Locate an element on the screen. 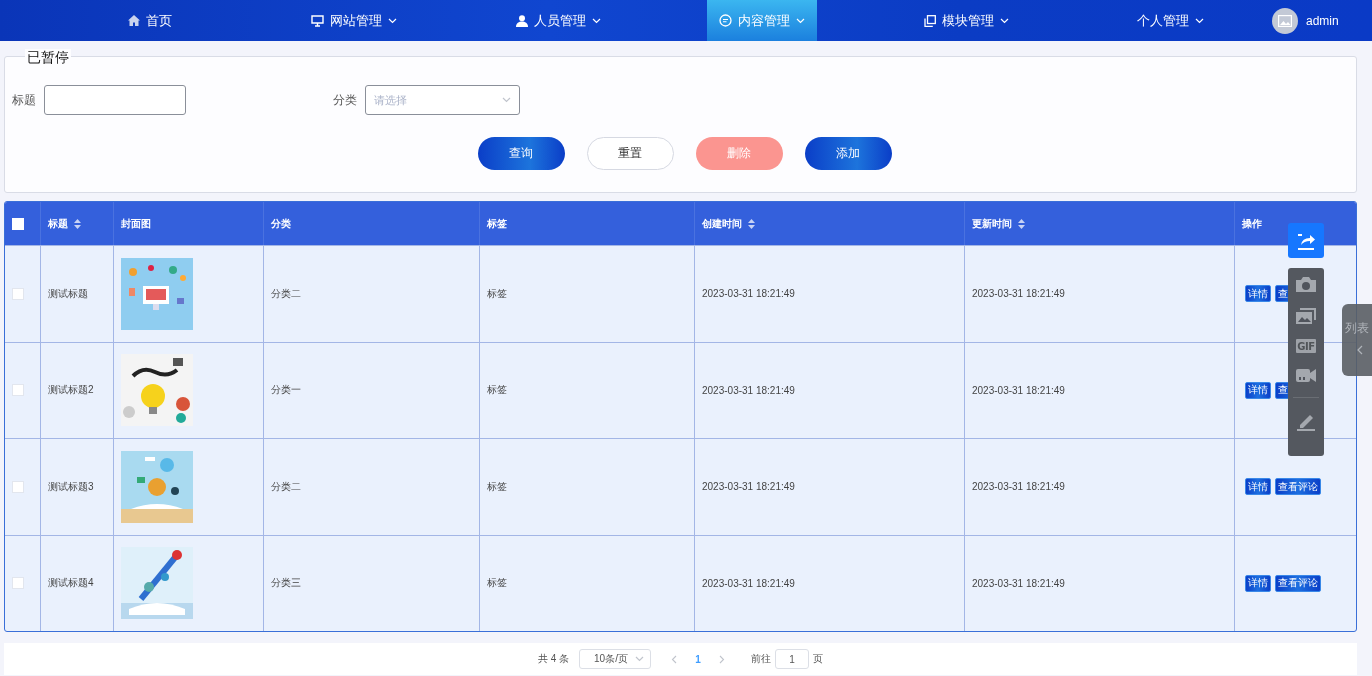  nav-label: 网站管理 is located at coordinates (356, 20).